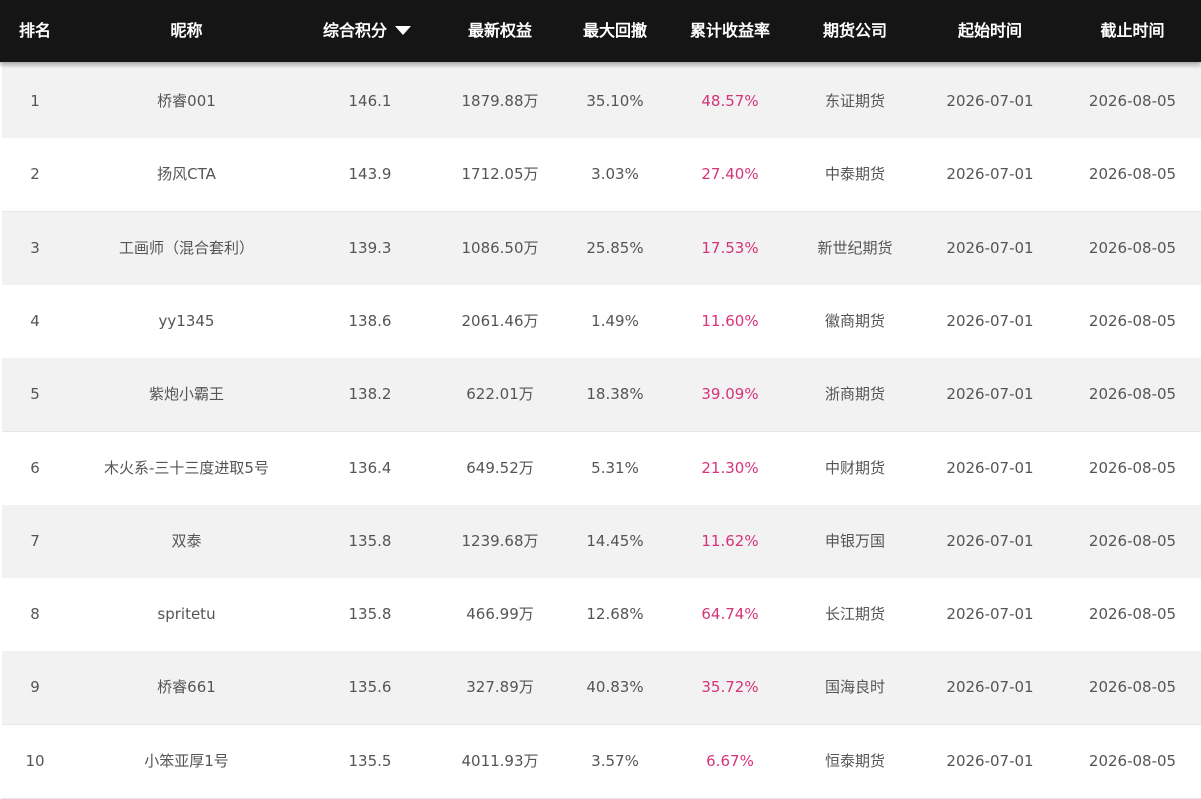  I want to click on drawdown-cell: 25.85%, so click(615, 248).